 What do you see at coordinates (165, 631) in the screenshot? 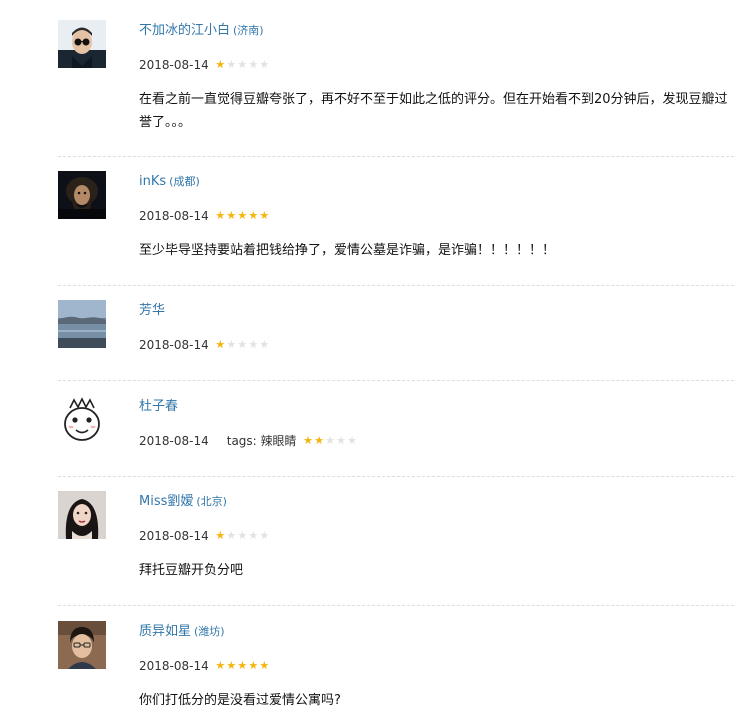
I see `user-name-link: 质异如星` at bounding box center [165, 631].